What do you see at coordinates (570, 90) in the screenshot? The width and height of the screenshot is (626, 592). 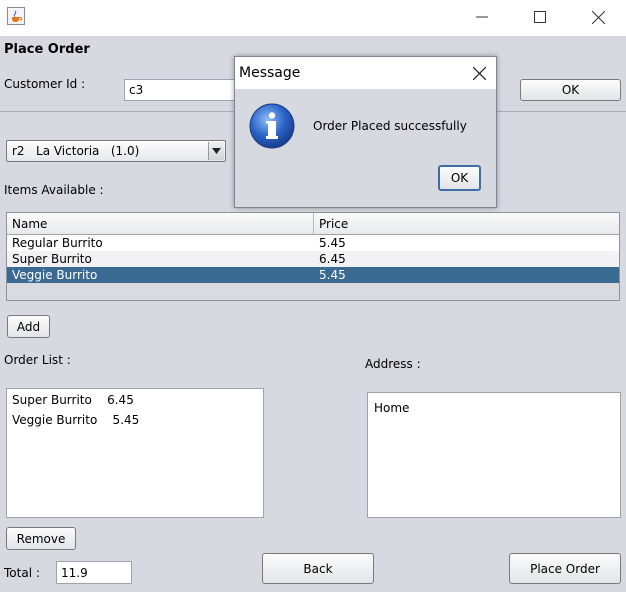 I see `customer-ok-button: OK` at bounding box center [570, 90].